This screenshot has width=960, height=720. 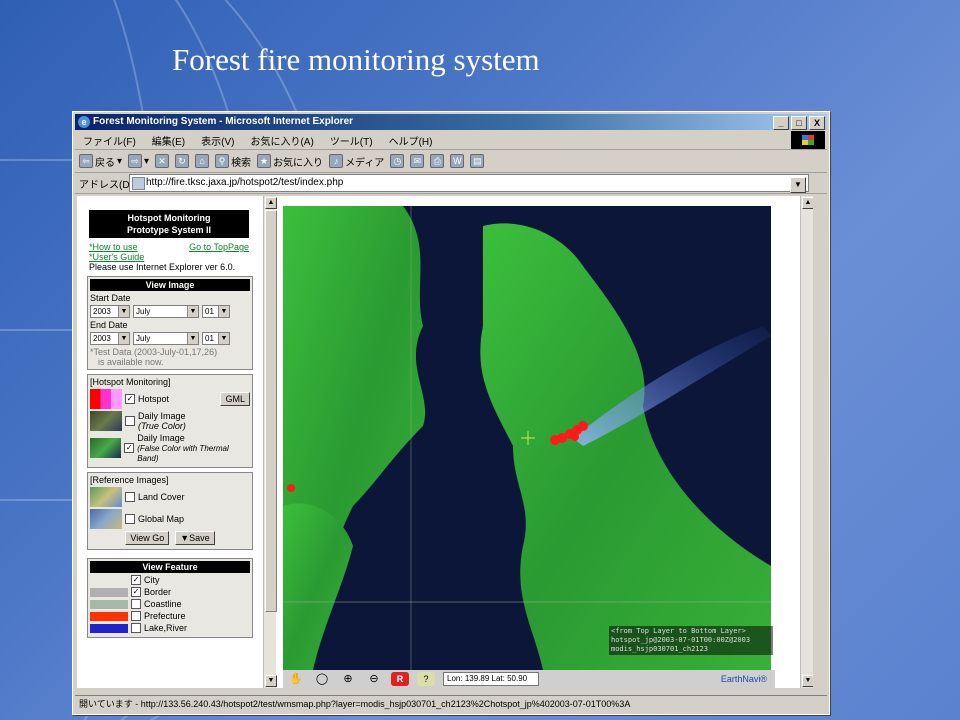 I want to click on scroll-down-arrow-icon: ▼, so click(x=271, y=681).